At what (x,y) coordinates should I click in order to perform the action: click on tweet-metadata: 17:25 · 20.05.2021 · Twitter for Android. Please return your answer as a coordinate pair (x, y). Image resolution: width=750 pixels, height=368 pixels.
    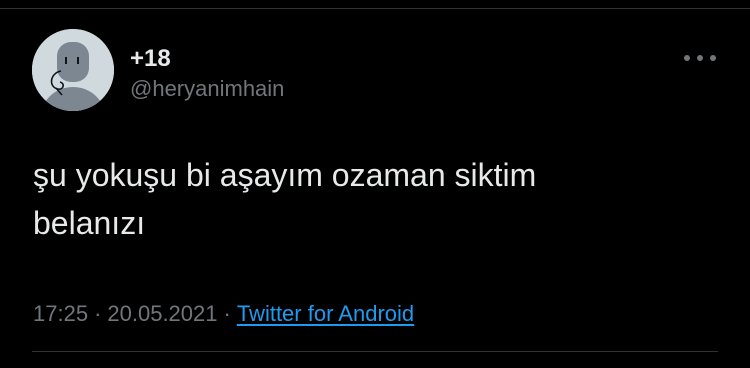
    Looking at the image, I should click on (223, 314).